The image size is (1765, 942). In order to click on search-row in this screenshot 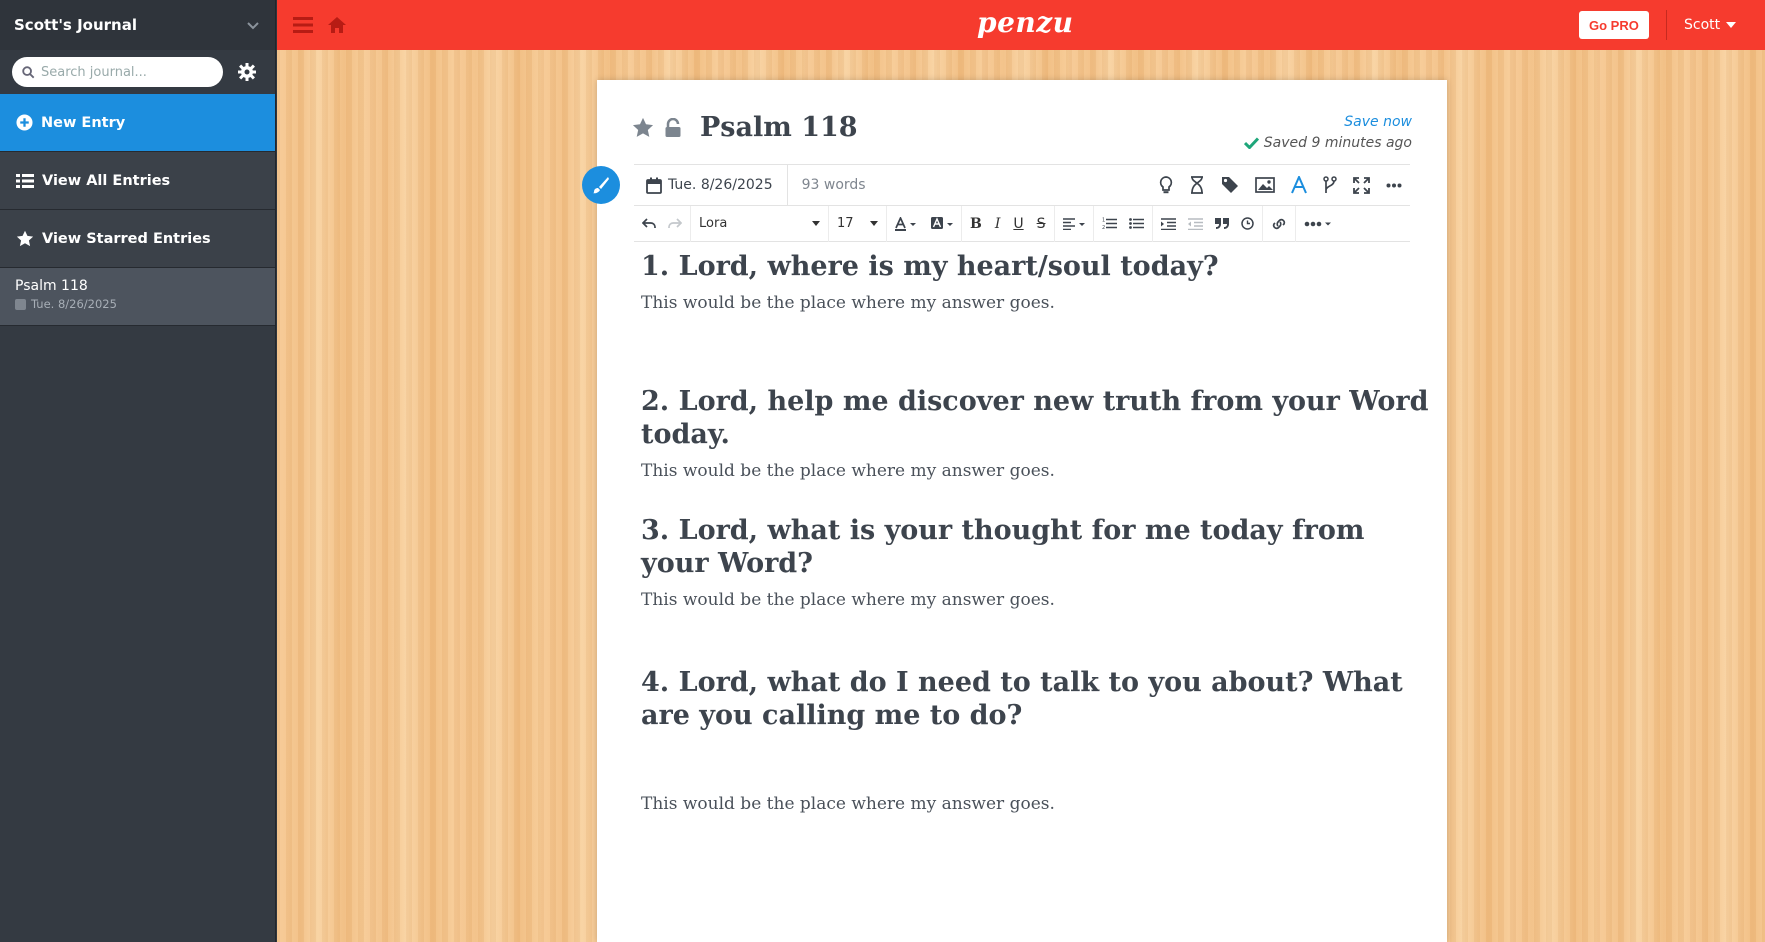, I will do `click(137, 72)`.